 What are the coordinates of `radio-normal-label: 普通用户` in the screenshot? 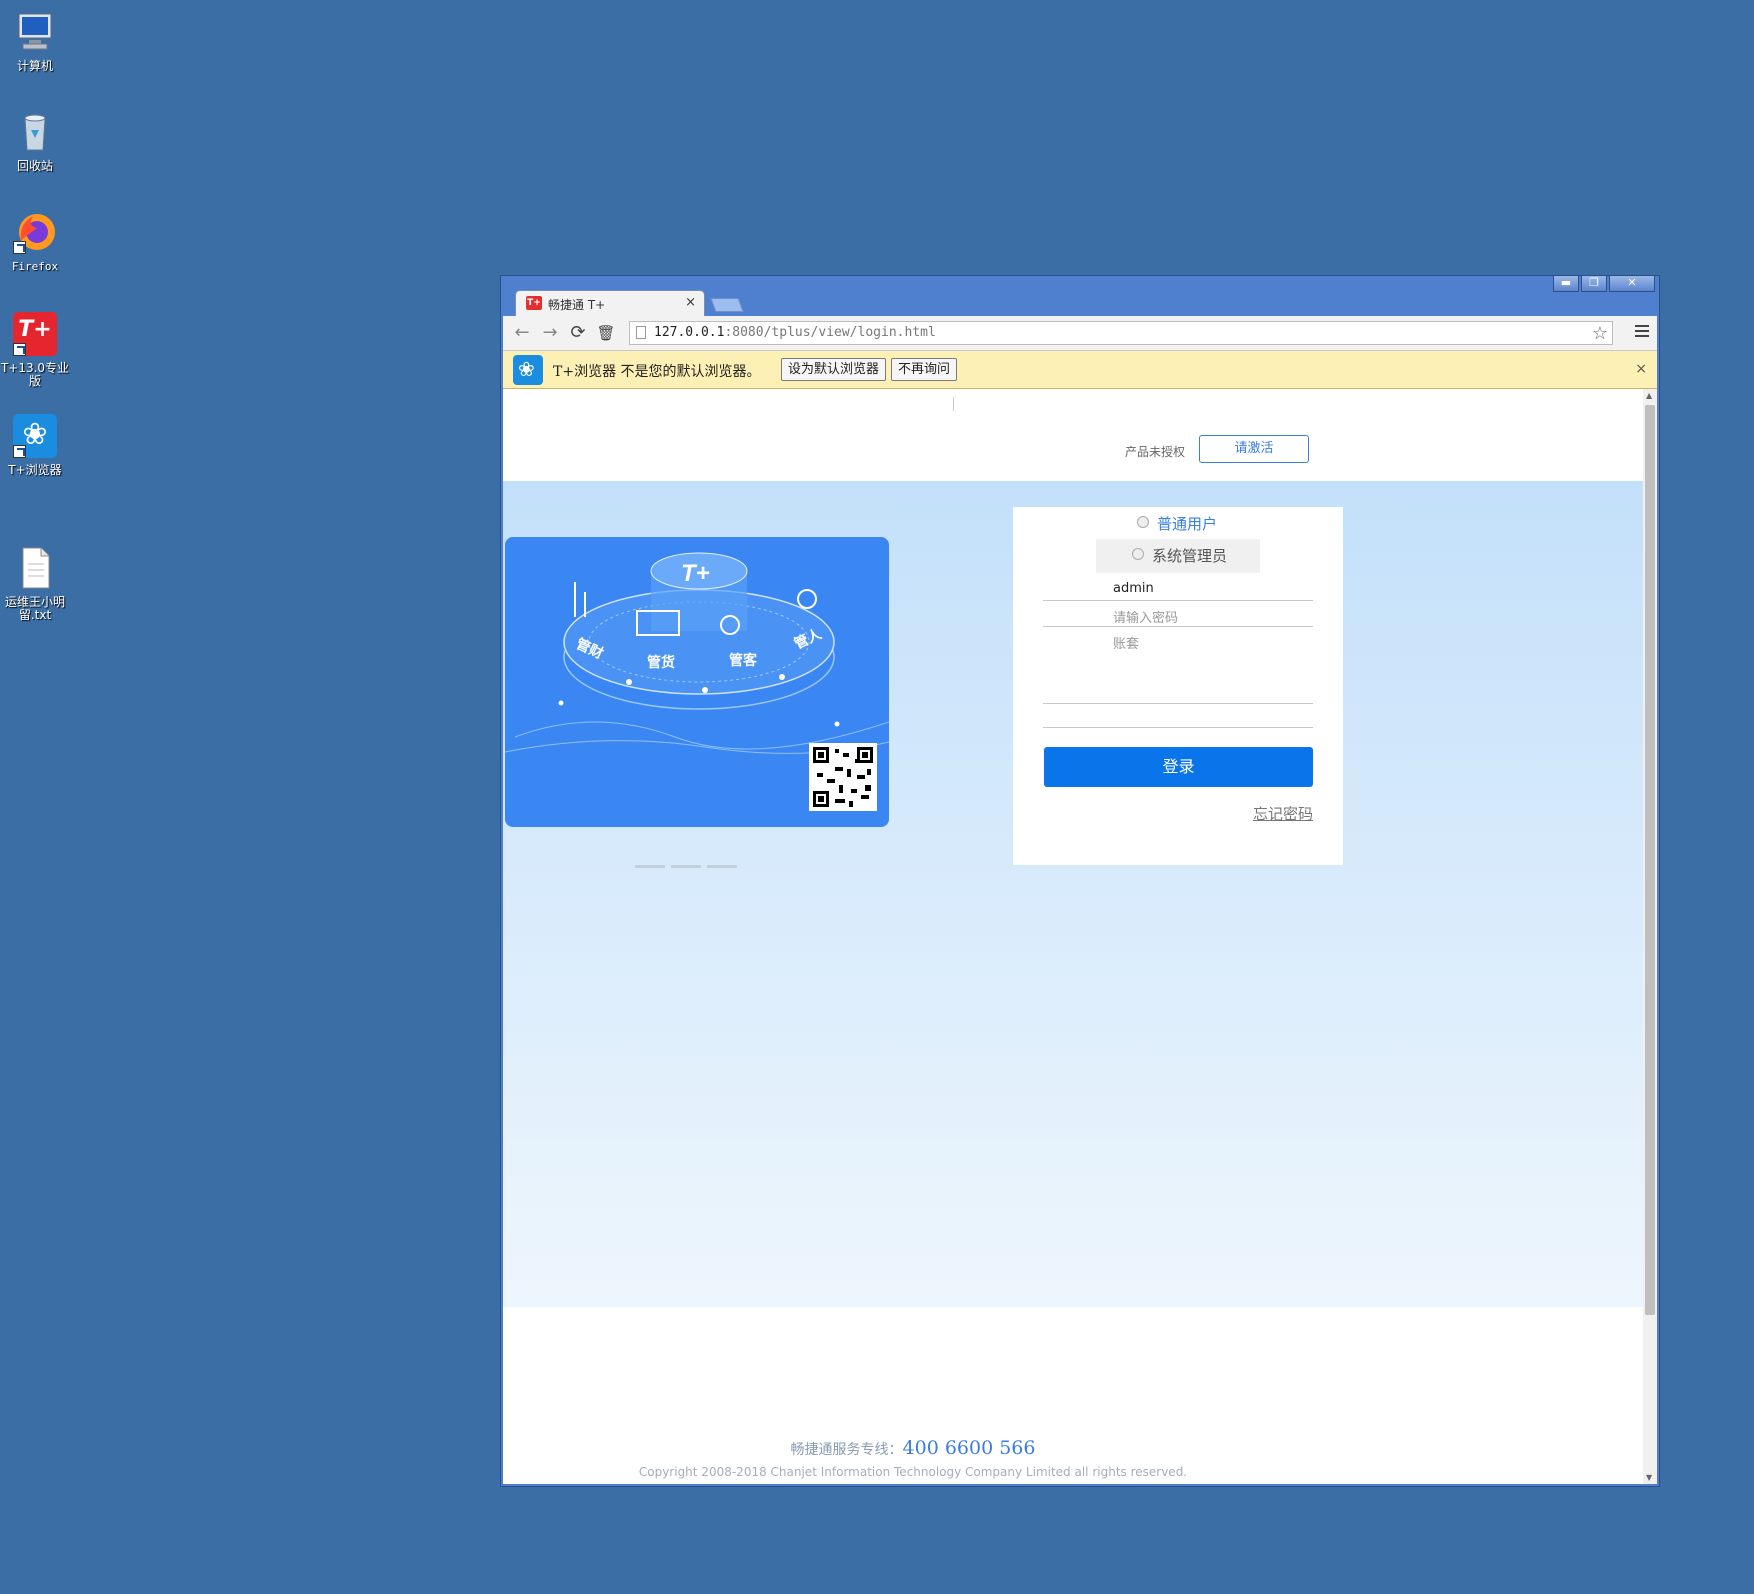 It's located at (1187, 524).